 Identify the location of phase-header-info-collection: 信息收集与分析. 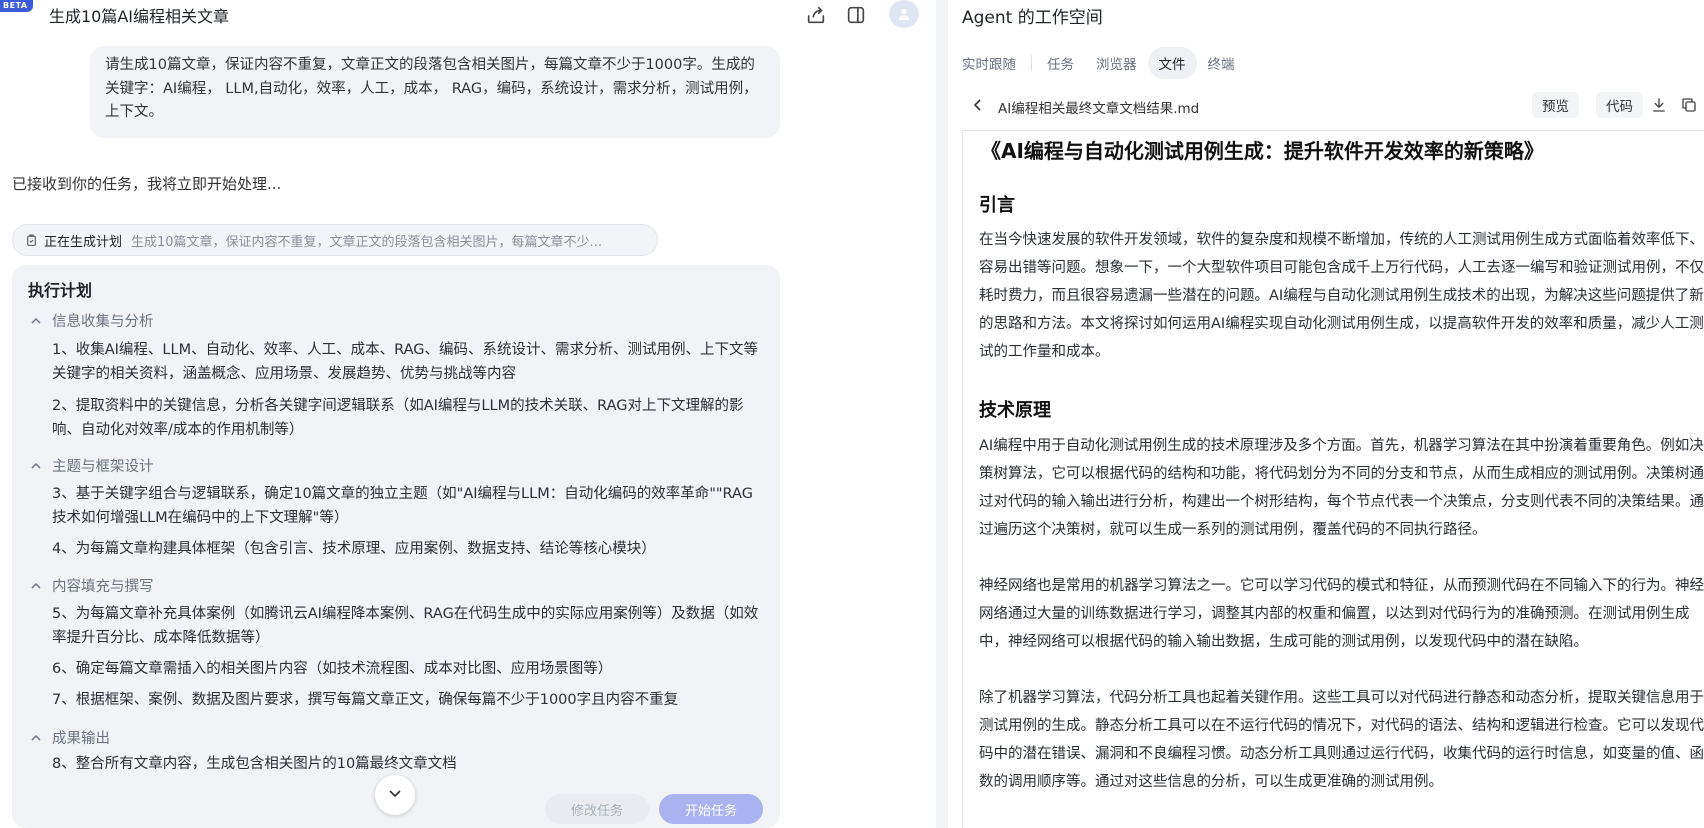
(92, 320).